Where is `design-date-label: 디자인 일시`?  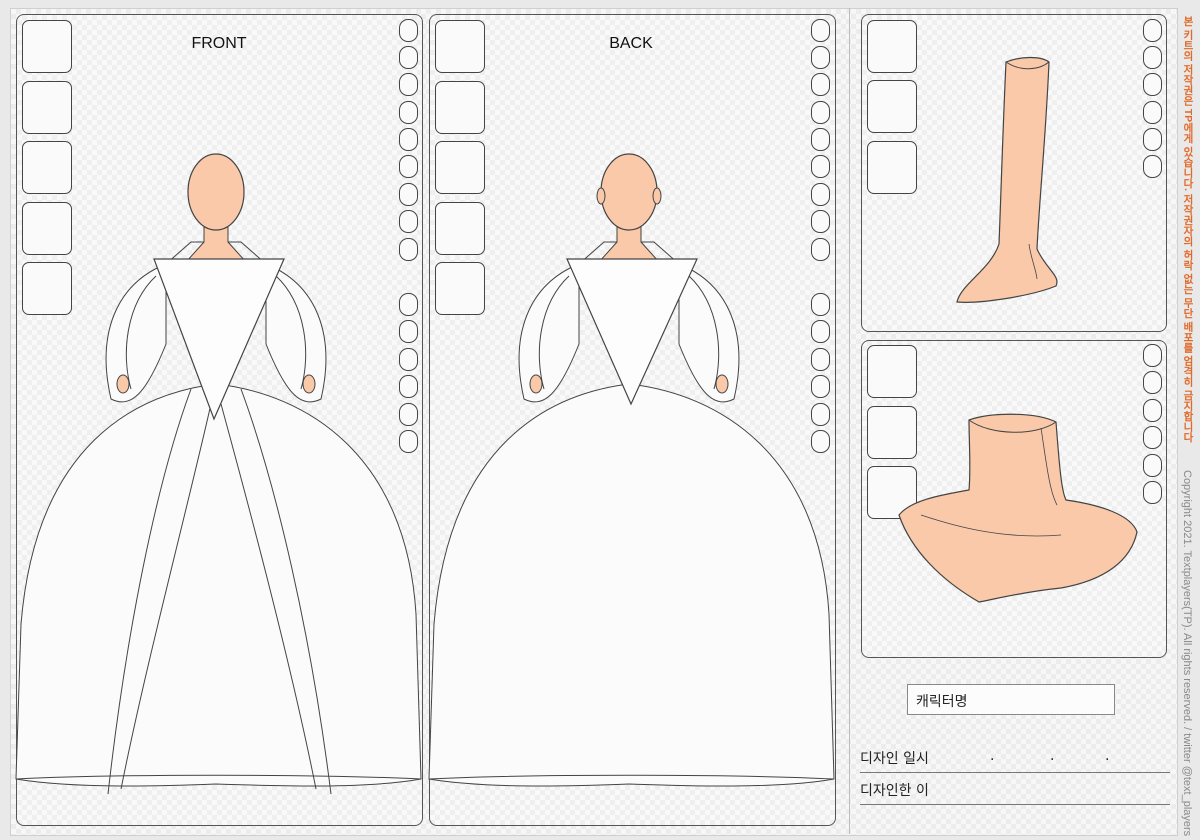 design-date-label: 디자인 일시 is located at coordinates (894, 759).